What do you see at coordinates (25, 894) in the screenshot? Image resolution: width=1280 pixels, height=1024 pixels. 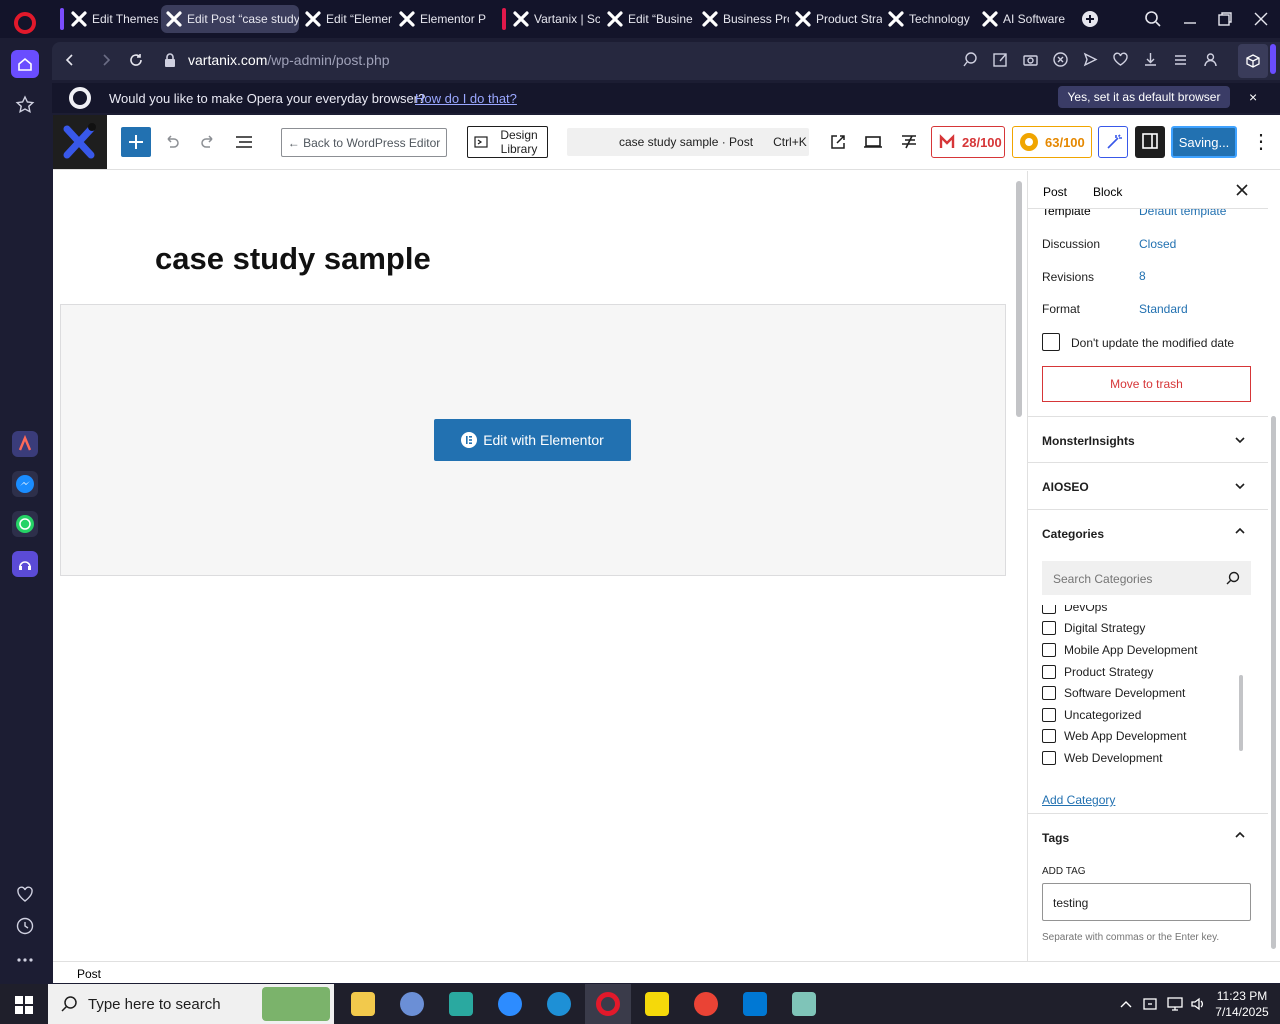 I see `heart-icon` at bounding box center [25, 894].